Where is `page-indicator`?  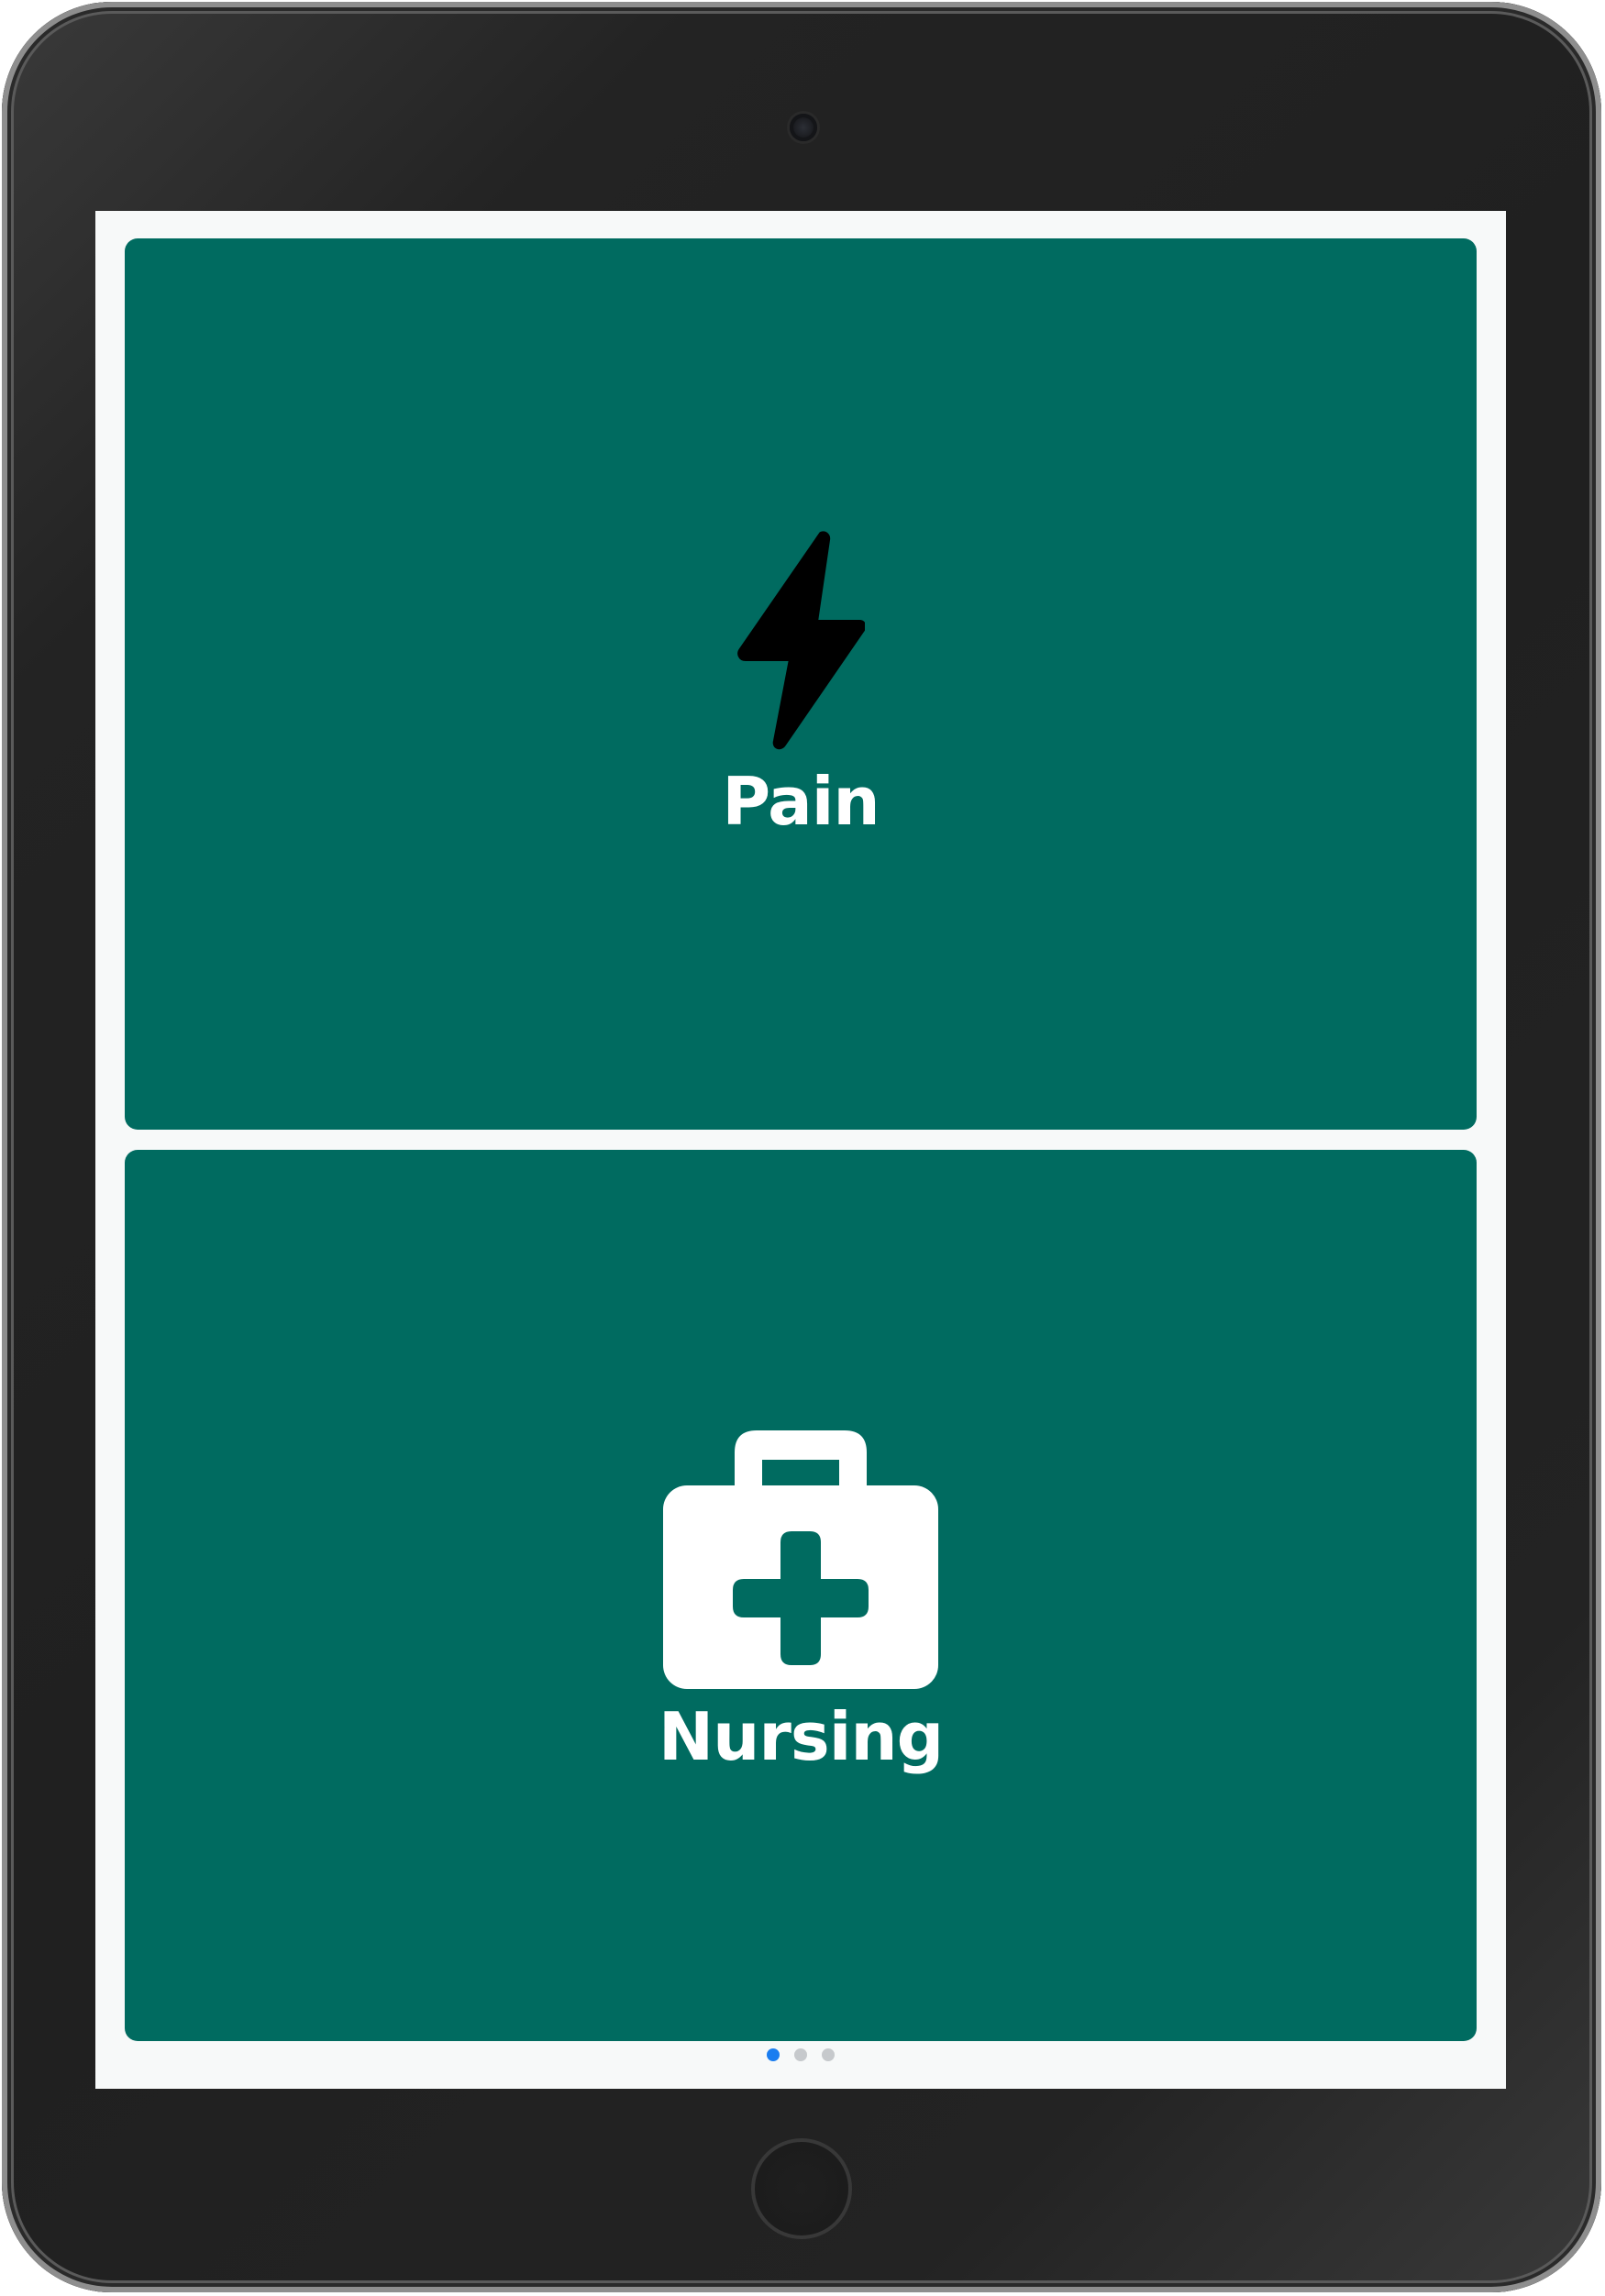
page-indicator is located at coordinates (800, 2054).